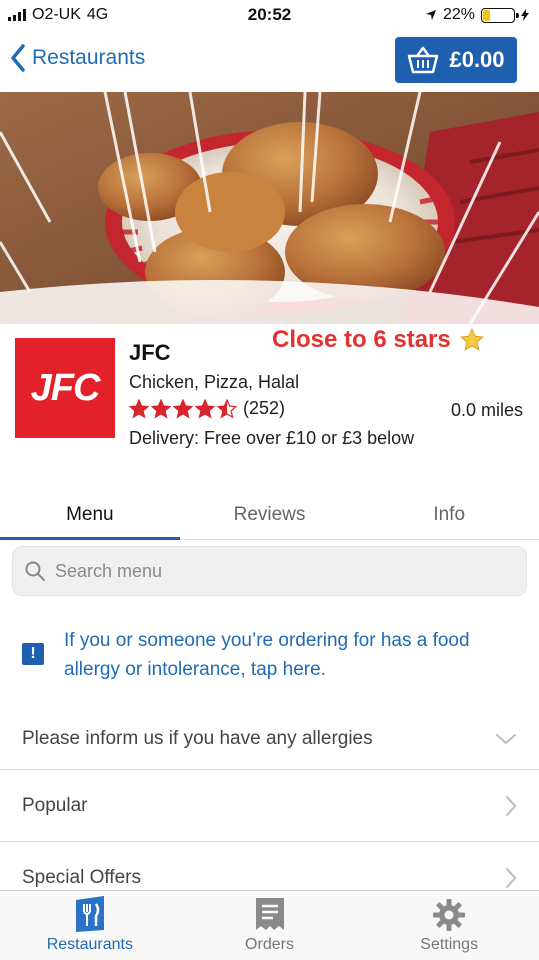  Describe the element at coordinates (471, 339) in the screenshot. I see `star-emoji-icon` at that location.